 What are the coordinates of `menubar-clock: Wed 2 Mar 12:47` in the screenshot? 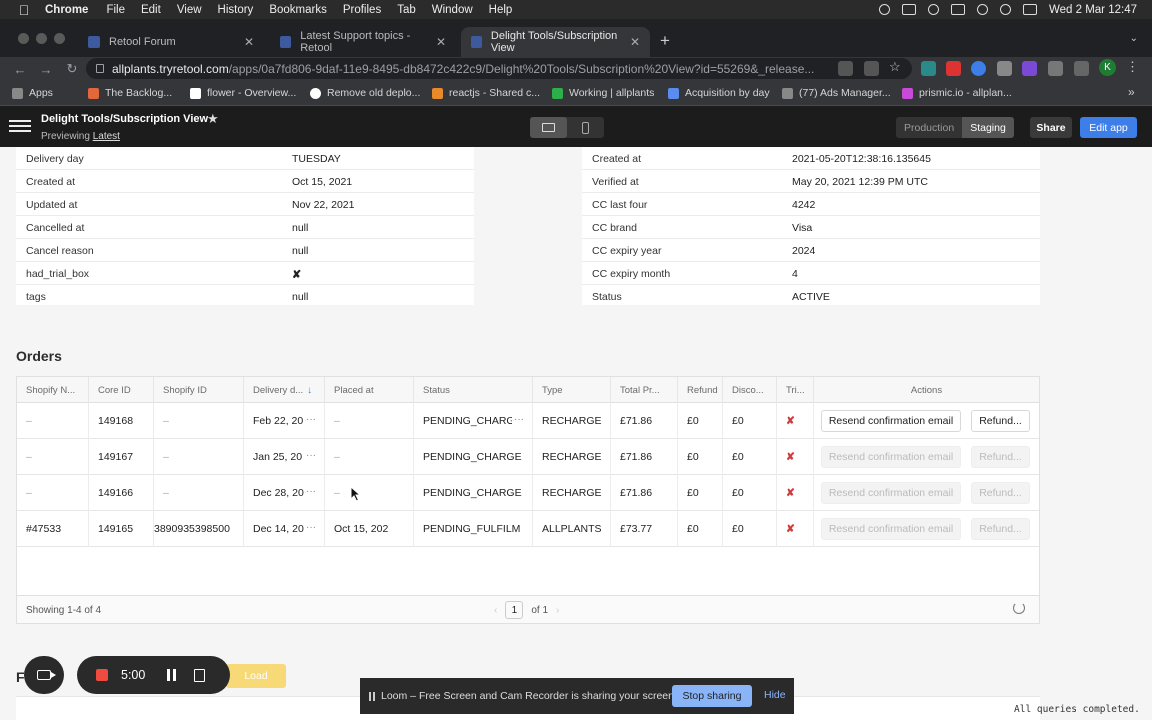 It's located at (1093, 10).